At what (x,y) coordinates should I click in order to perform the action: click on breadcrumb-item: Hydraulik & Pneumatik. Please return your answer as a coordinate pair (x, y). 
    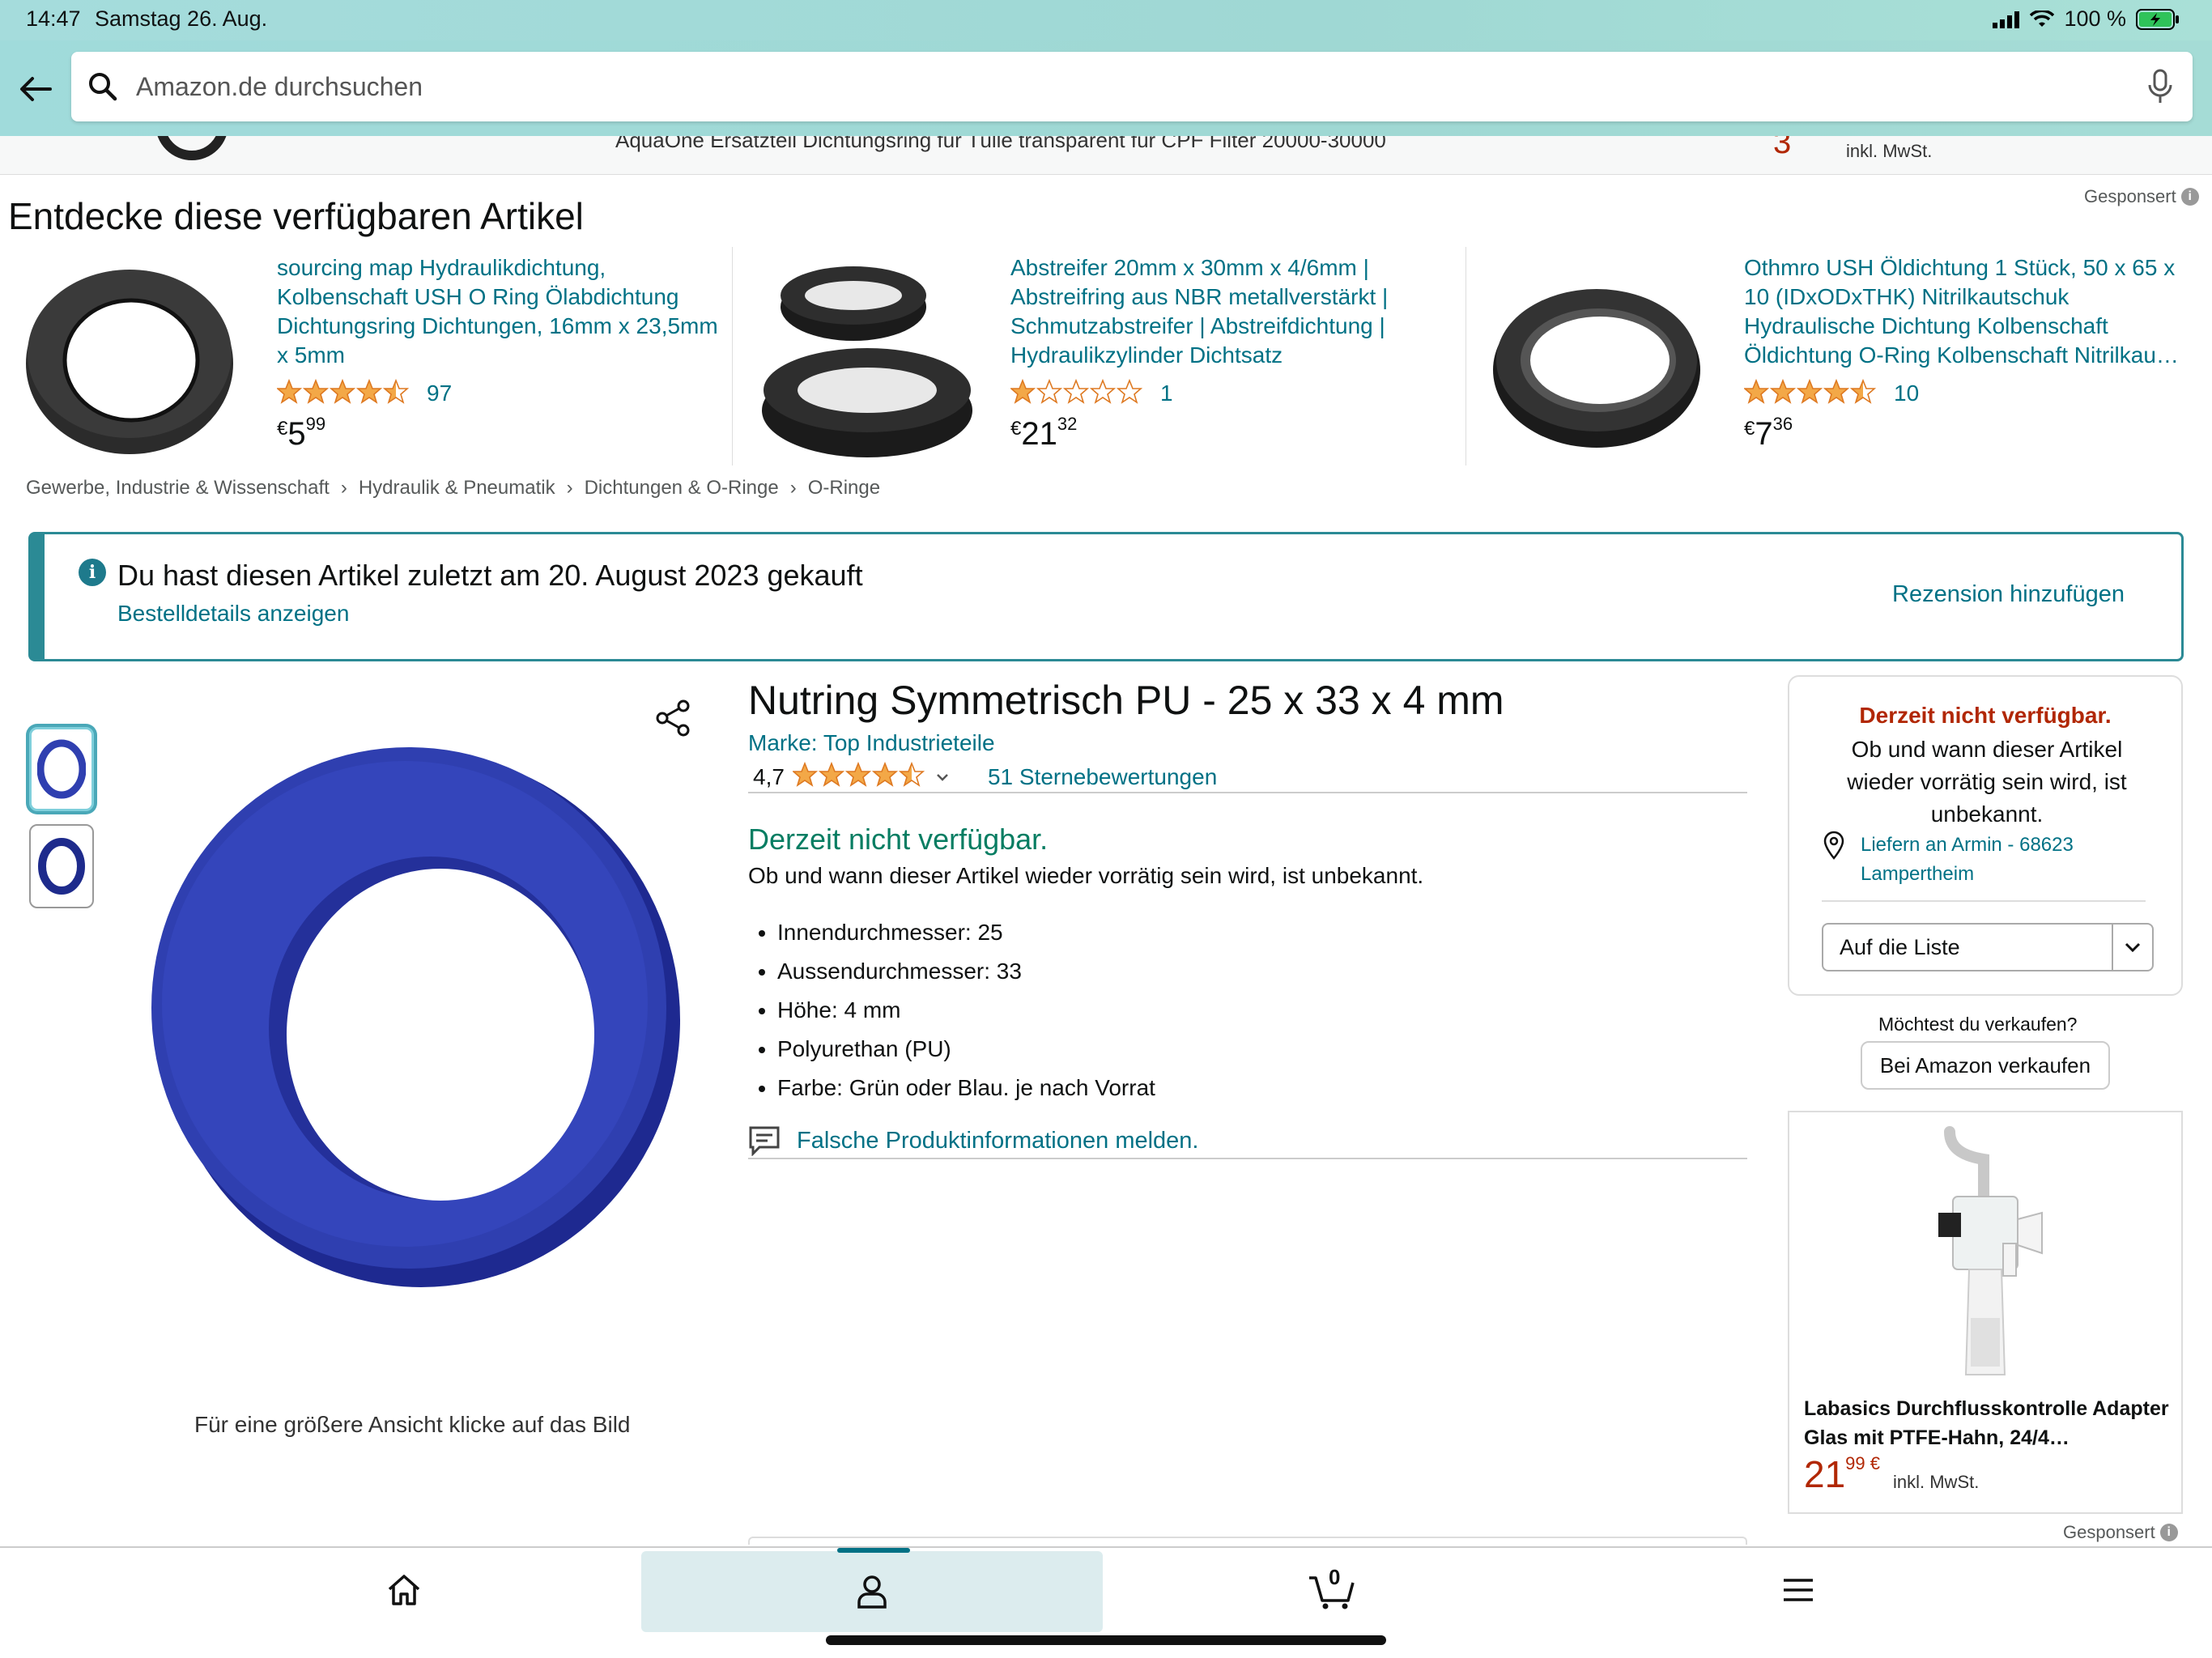
    Looking at the image, I should click on (457, 488).